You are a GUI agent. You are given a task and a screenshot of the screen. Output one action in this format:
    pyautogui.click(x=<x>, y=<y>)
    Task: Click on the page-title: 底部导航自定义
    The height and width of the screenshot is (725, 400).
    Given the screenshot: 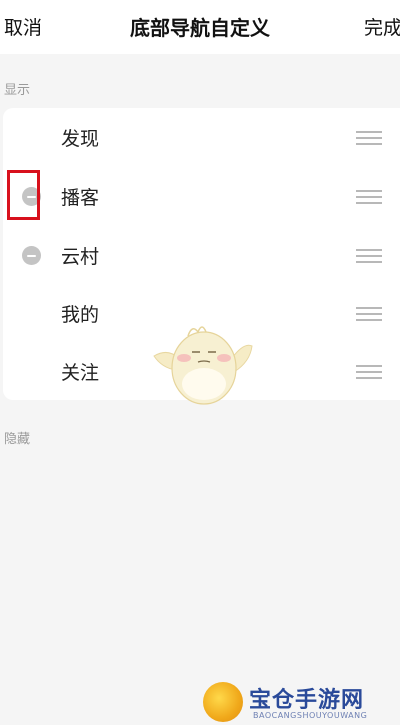 What is the action you would take?
    pyautogui.click(x=200, y=28)
    